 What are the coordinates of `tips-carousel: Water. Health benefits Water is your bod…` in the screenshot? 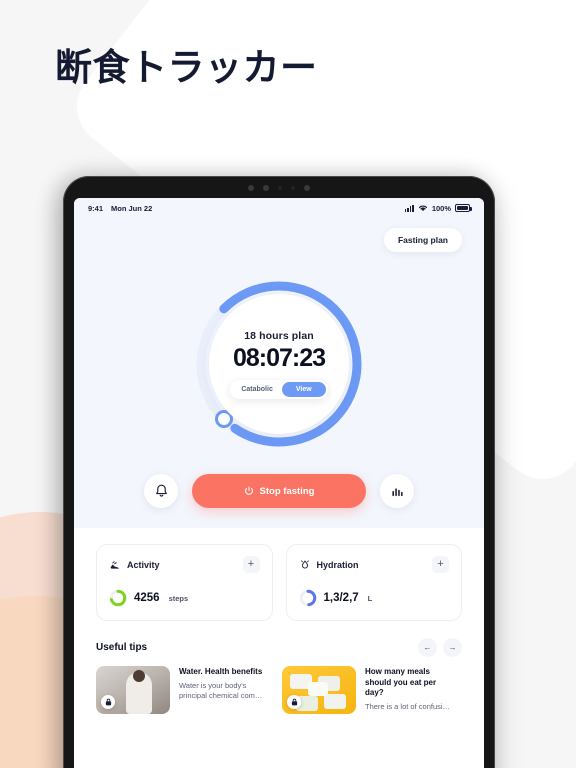 It's located at (279, 690).